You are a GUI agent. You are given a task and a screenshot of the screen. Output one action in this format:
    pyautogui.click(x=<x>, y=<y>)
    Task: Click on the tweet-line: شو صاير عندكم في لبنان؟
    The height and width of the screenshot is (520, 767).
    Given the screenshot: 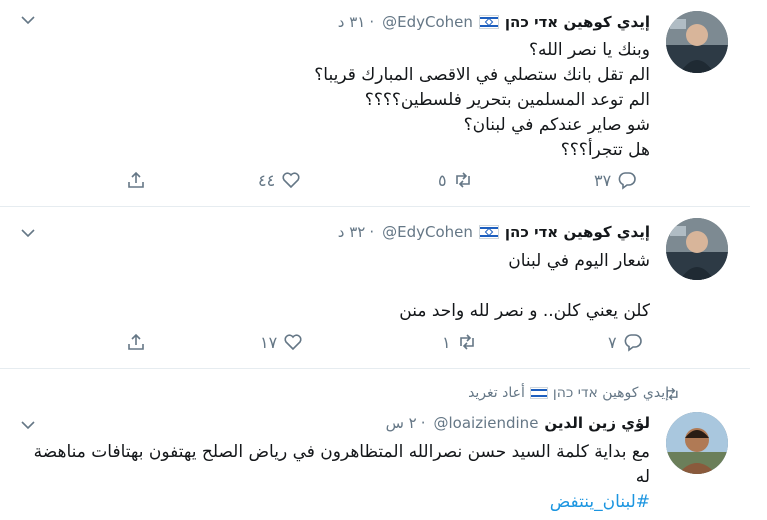 What is the action you would take?
    pyautogui.click(x=556, y=125)
    